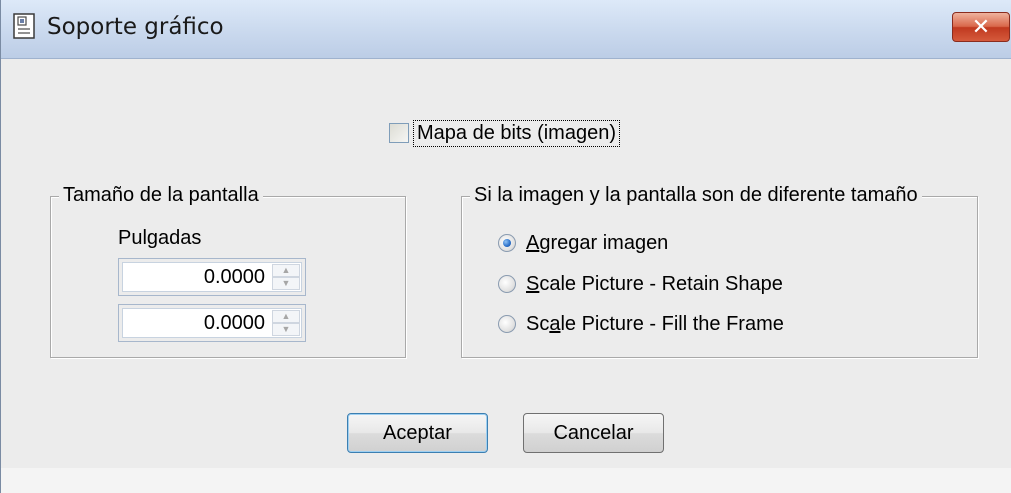 Image resolution: width=1011 pixels, height=493 pixels. Describe the element at coordinates (597, 243) in the screenshot. I see `radio-add-image-label: Agregar imagen` at that location.